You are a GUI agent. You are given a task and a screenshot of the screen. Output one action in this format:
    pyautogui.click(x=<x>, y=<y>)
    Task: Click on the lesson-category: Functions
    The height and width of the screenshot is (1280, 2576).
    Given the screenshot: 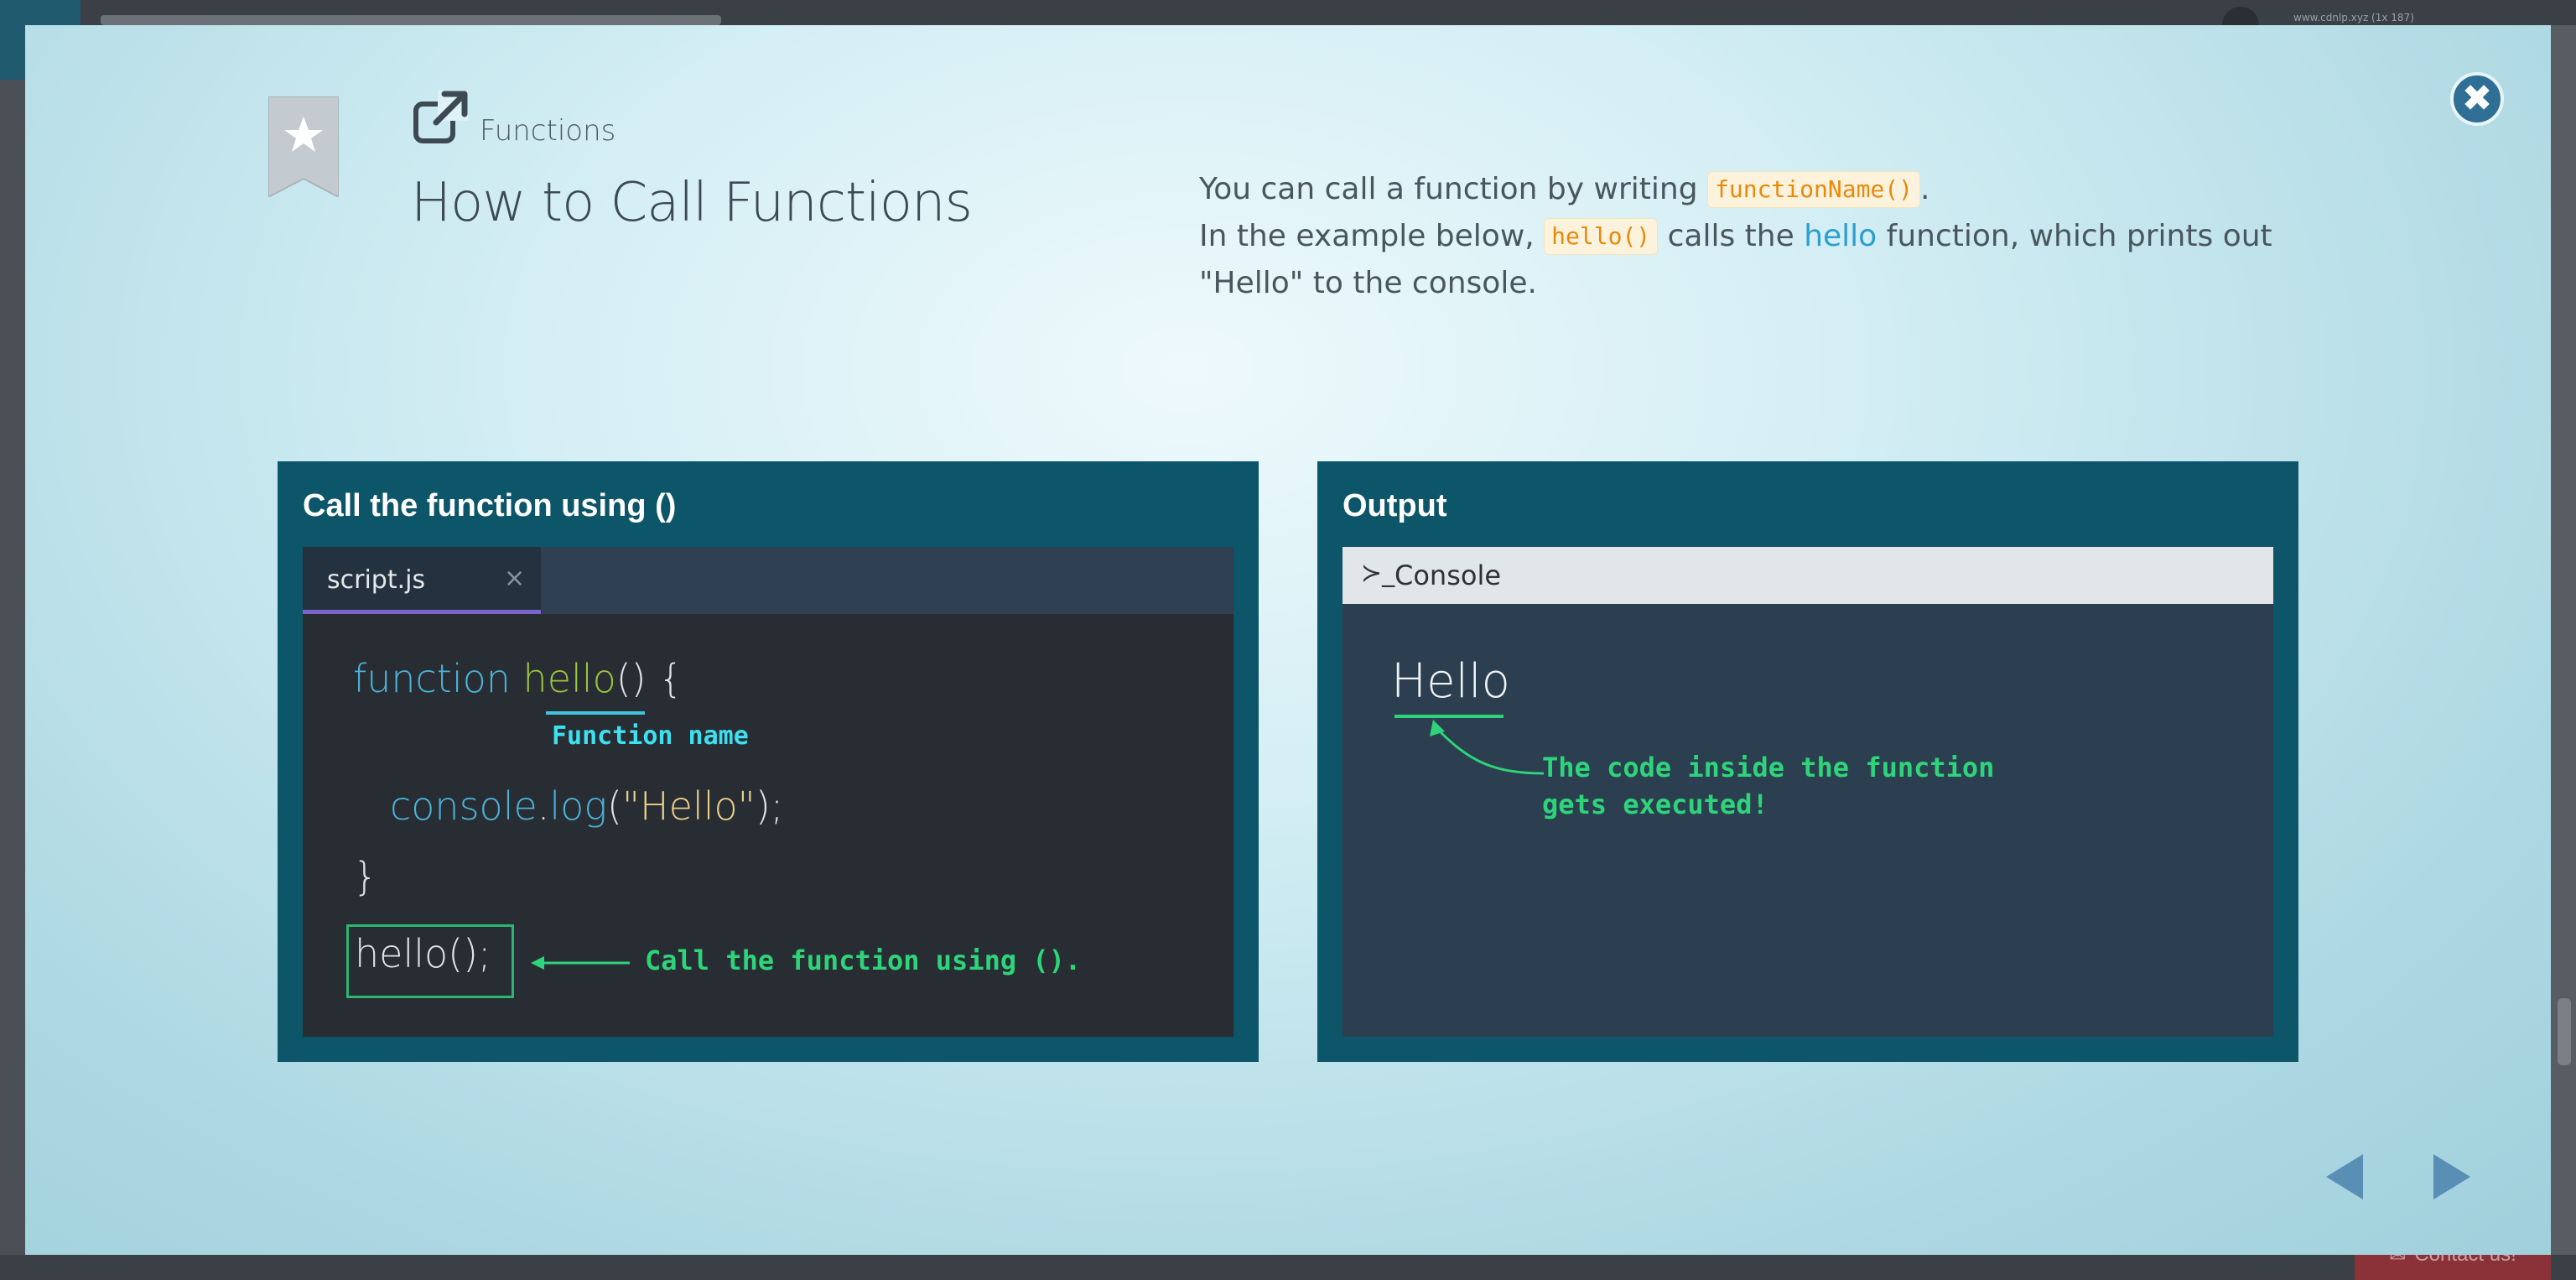 What is the action you would take?
    pyautogui.click(x=547, y=131)
    